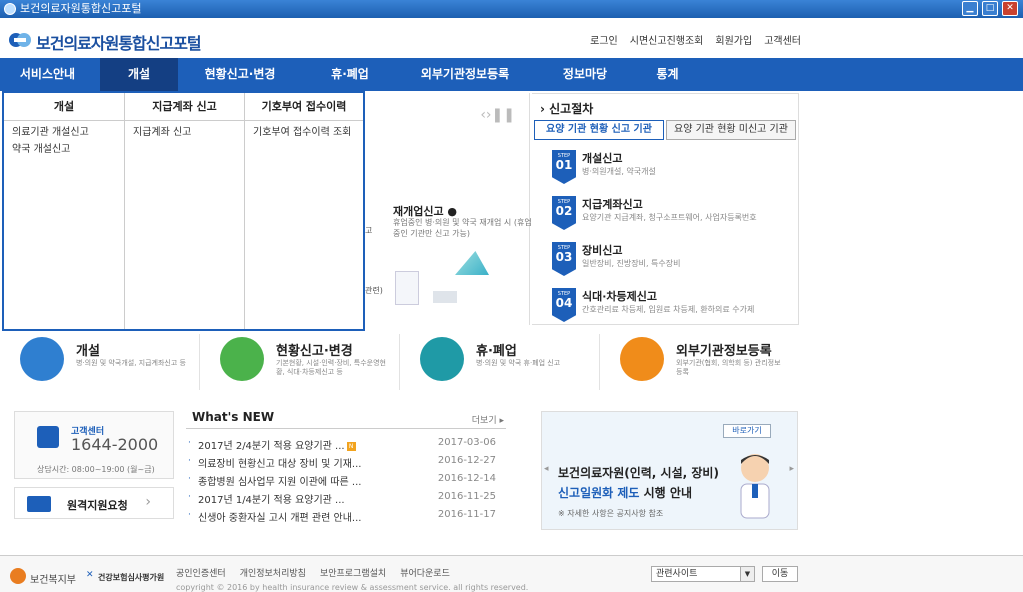  Describe the element at coordinates (488, 419) in the screenshot. I see `news-more-link: 더보기 ▸` at that location.